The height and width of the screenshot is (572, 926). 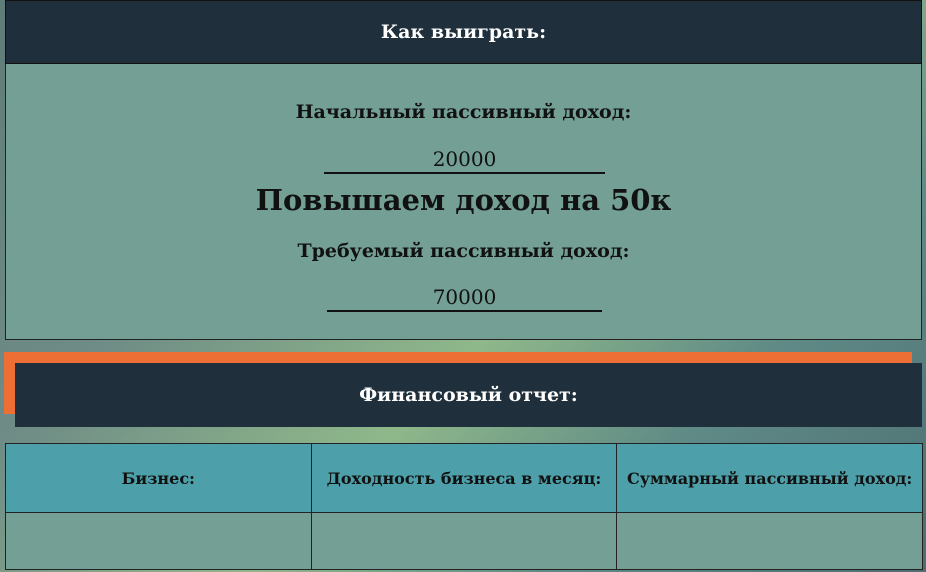 I want to click on required-income-input, so click(x=464, y=297).